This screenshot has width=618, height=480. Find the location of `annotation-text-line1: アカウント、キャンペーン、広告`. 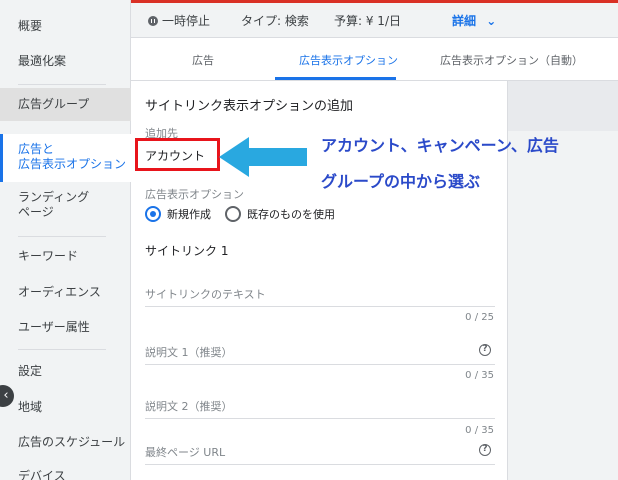

annotation-text-line1: アカウント、キャンペーン、広告 is located at coordinates (440, 145).